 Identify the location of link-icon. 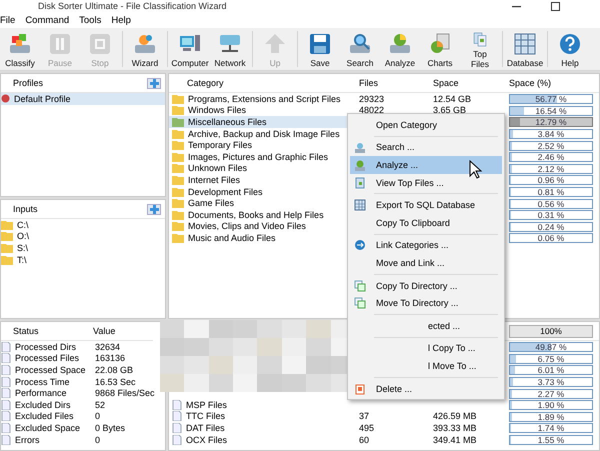
(360, 245).